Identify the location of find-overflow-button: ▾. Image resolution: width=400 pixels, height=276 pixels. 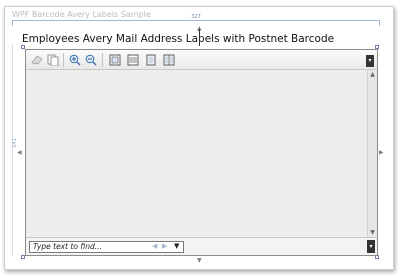
(371, 246).